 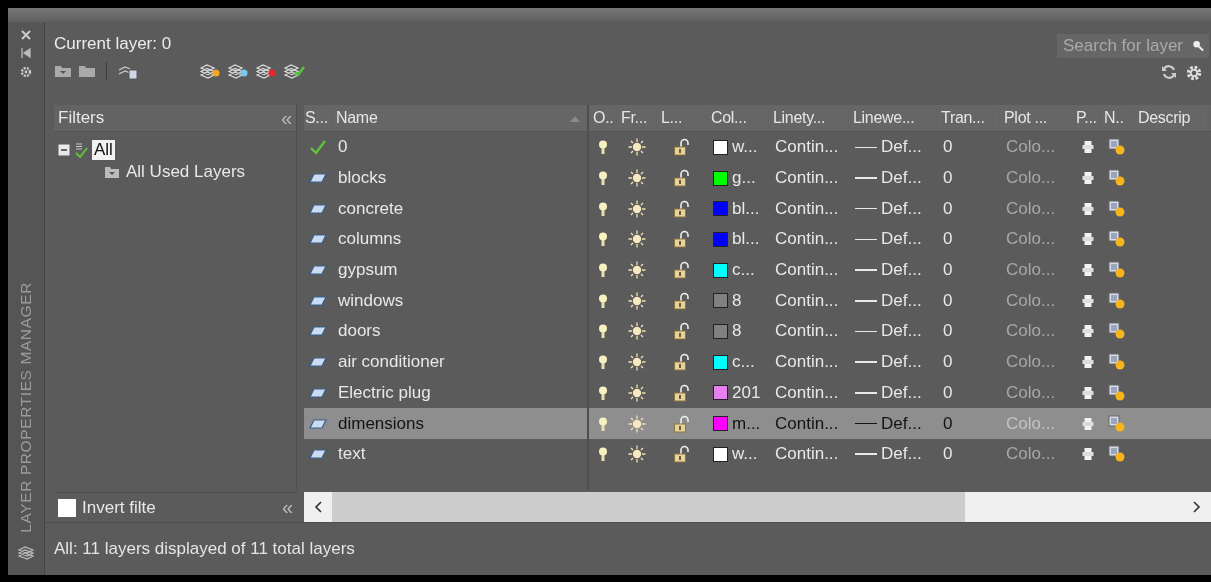 What do you see at coordinates (318, 507) in the screenshot?
I see `scroll-left-icon` at bounding box center [318, 507].